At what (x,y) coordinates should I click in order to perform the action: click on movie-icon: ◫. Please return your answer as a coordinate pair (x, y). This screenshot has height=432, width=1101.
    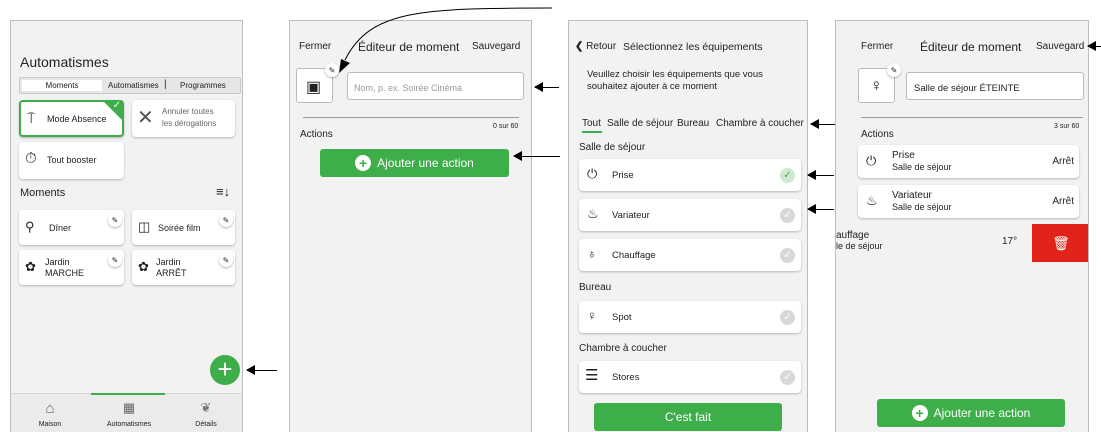
    Looking at the image, I should click on (144, 226).